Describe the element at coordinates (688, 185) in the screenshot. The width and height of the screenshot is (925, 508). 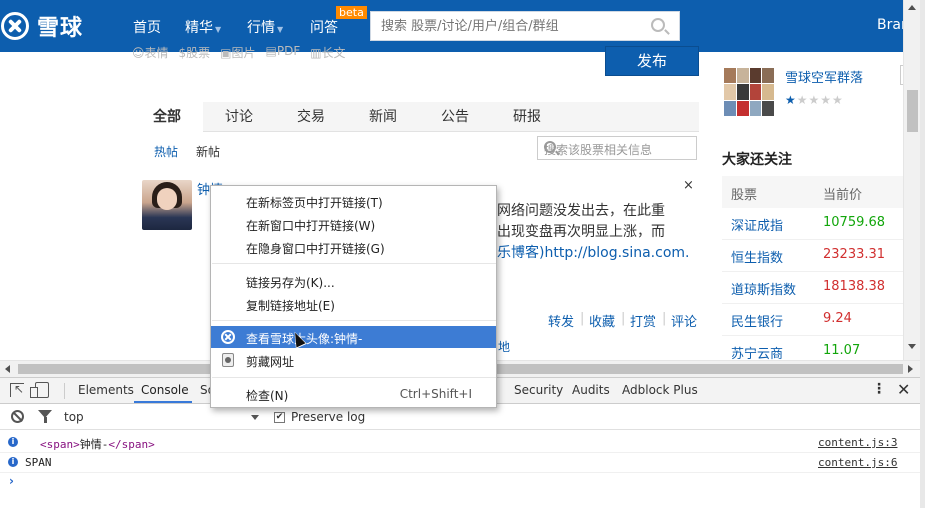
I see `close-icon: ×` at that location.